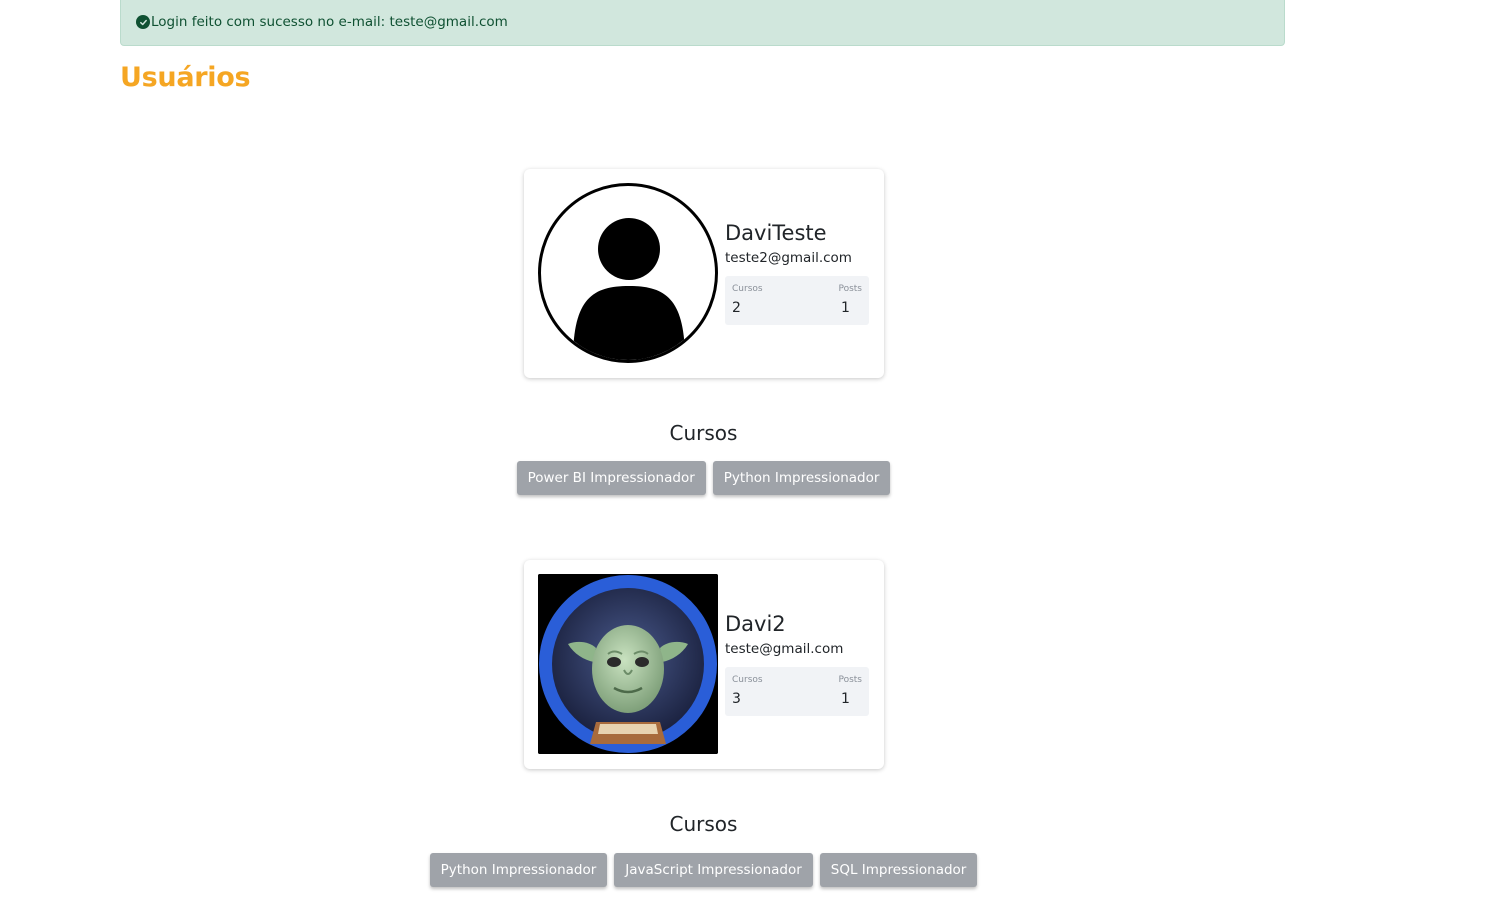 The width and height of the screenshot is (1489, 908). I want to click on page-title: Usuários, so click(185, 77).